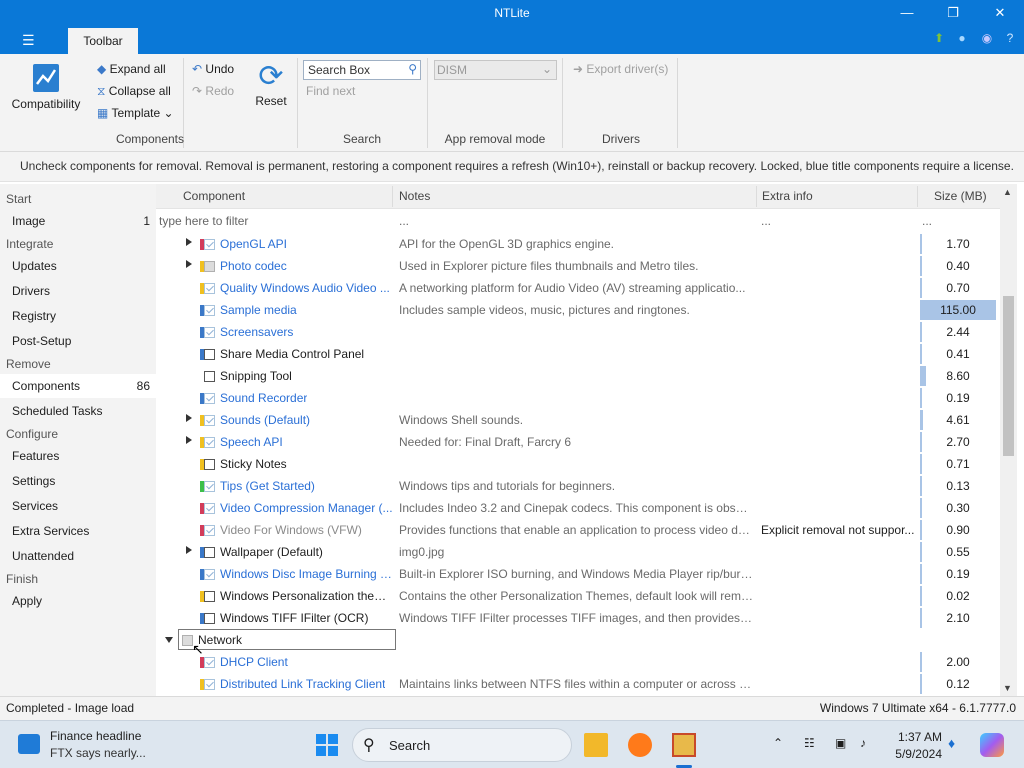  I want to click on column-header-size: Size (MB), so click(960, 196).